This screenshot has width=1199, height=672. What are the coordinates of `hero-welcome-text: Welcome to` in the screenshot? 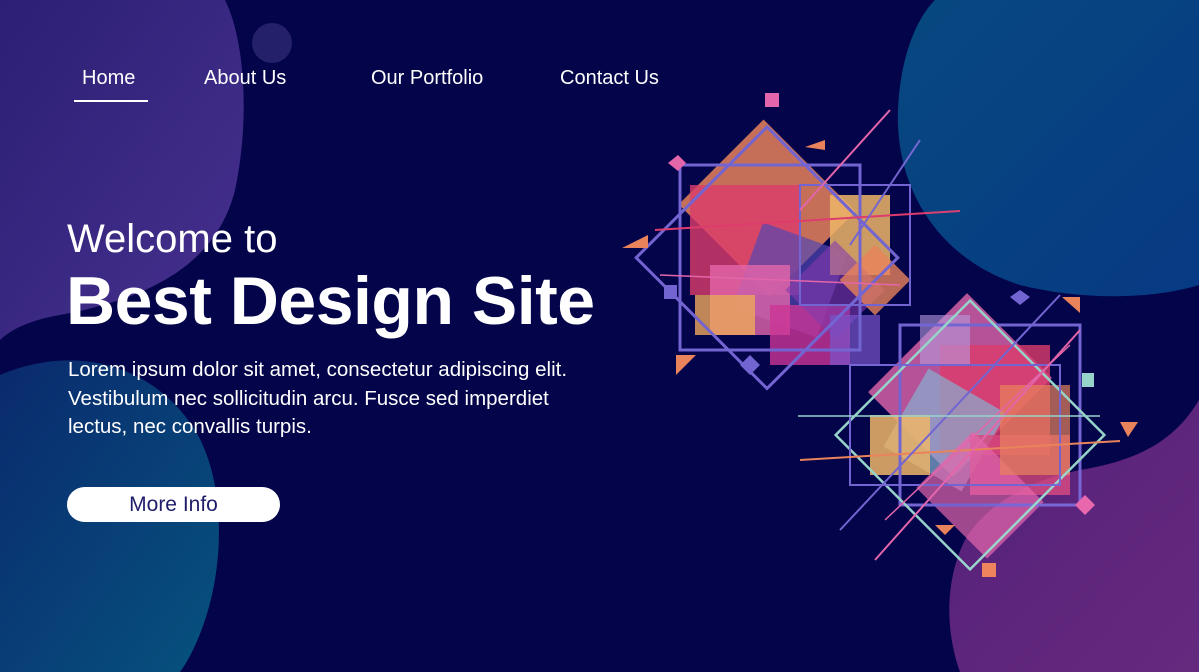 It's located at (172, 239).